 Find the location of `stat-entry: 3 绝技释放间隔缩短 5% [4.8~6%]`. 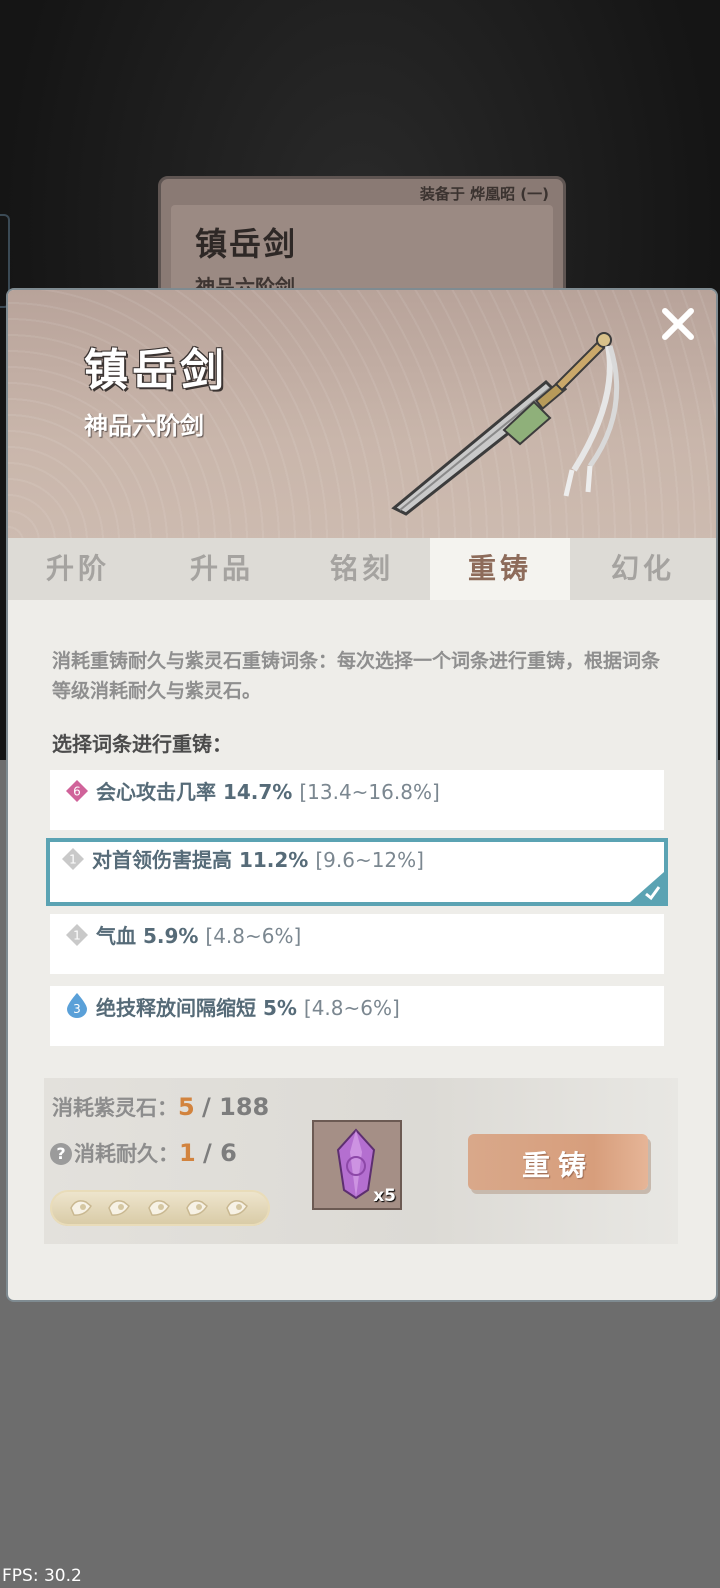

stat-entry: 3 绝技释放间隔缩短 5% [4.8~6%] is located at coordinates (357, 1016).